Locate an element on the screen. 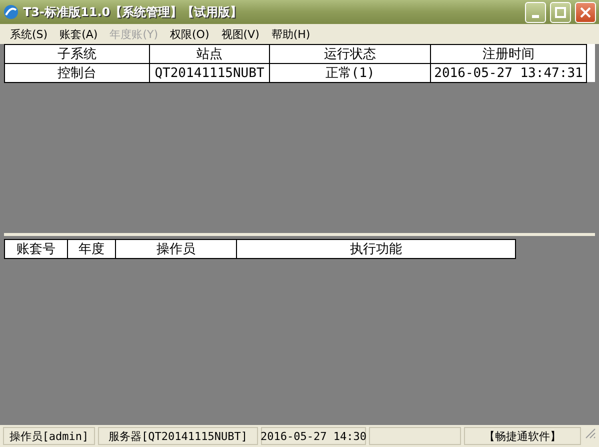  minimize-button is located at coordinates (535, 12).